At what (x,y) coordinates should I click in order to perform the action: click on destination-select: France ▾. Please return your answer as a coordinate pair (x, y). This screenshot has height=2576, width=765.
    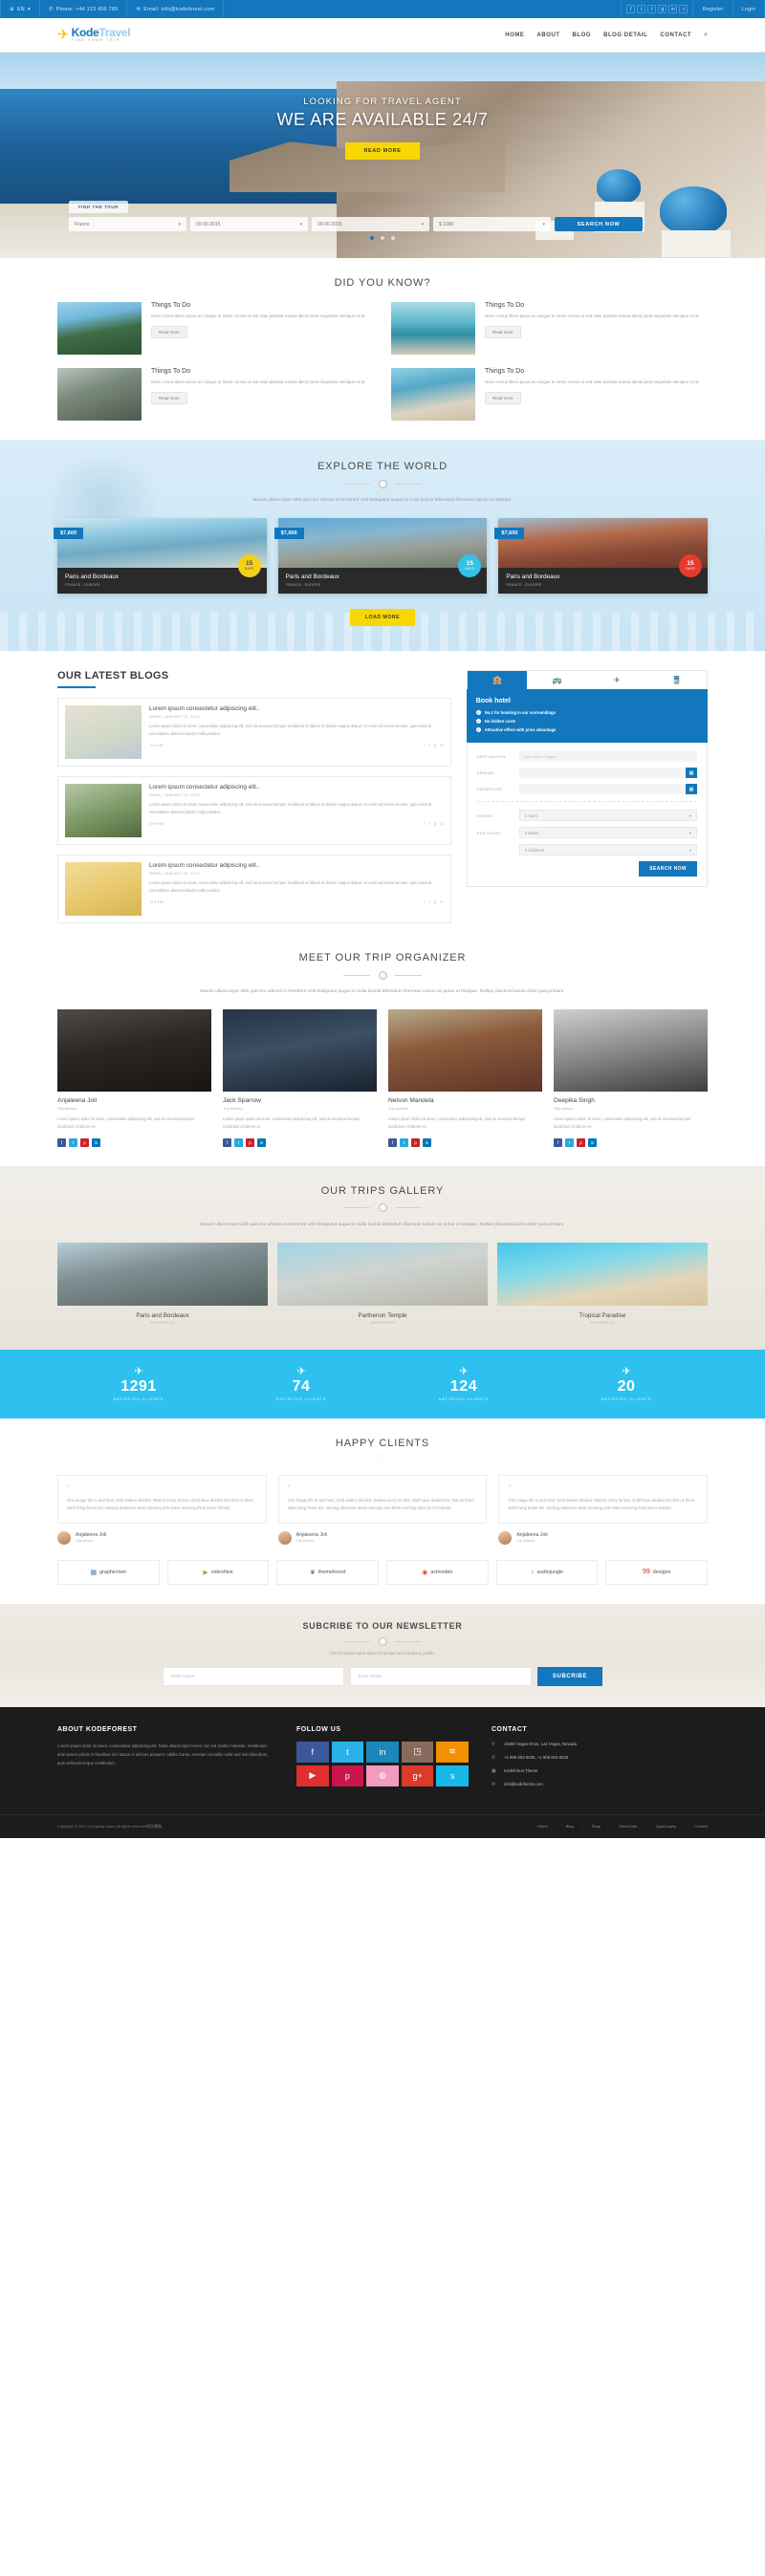
    Looking at the image, I should click on (128, 224).